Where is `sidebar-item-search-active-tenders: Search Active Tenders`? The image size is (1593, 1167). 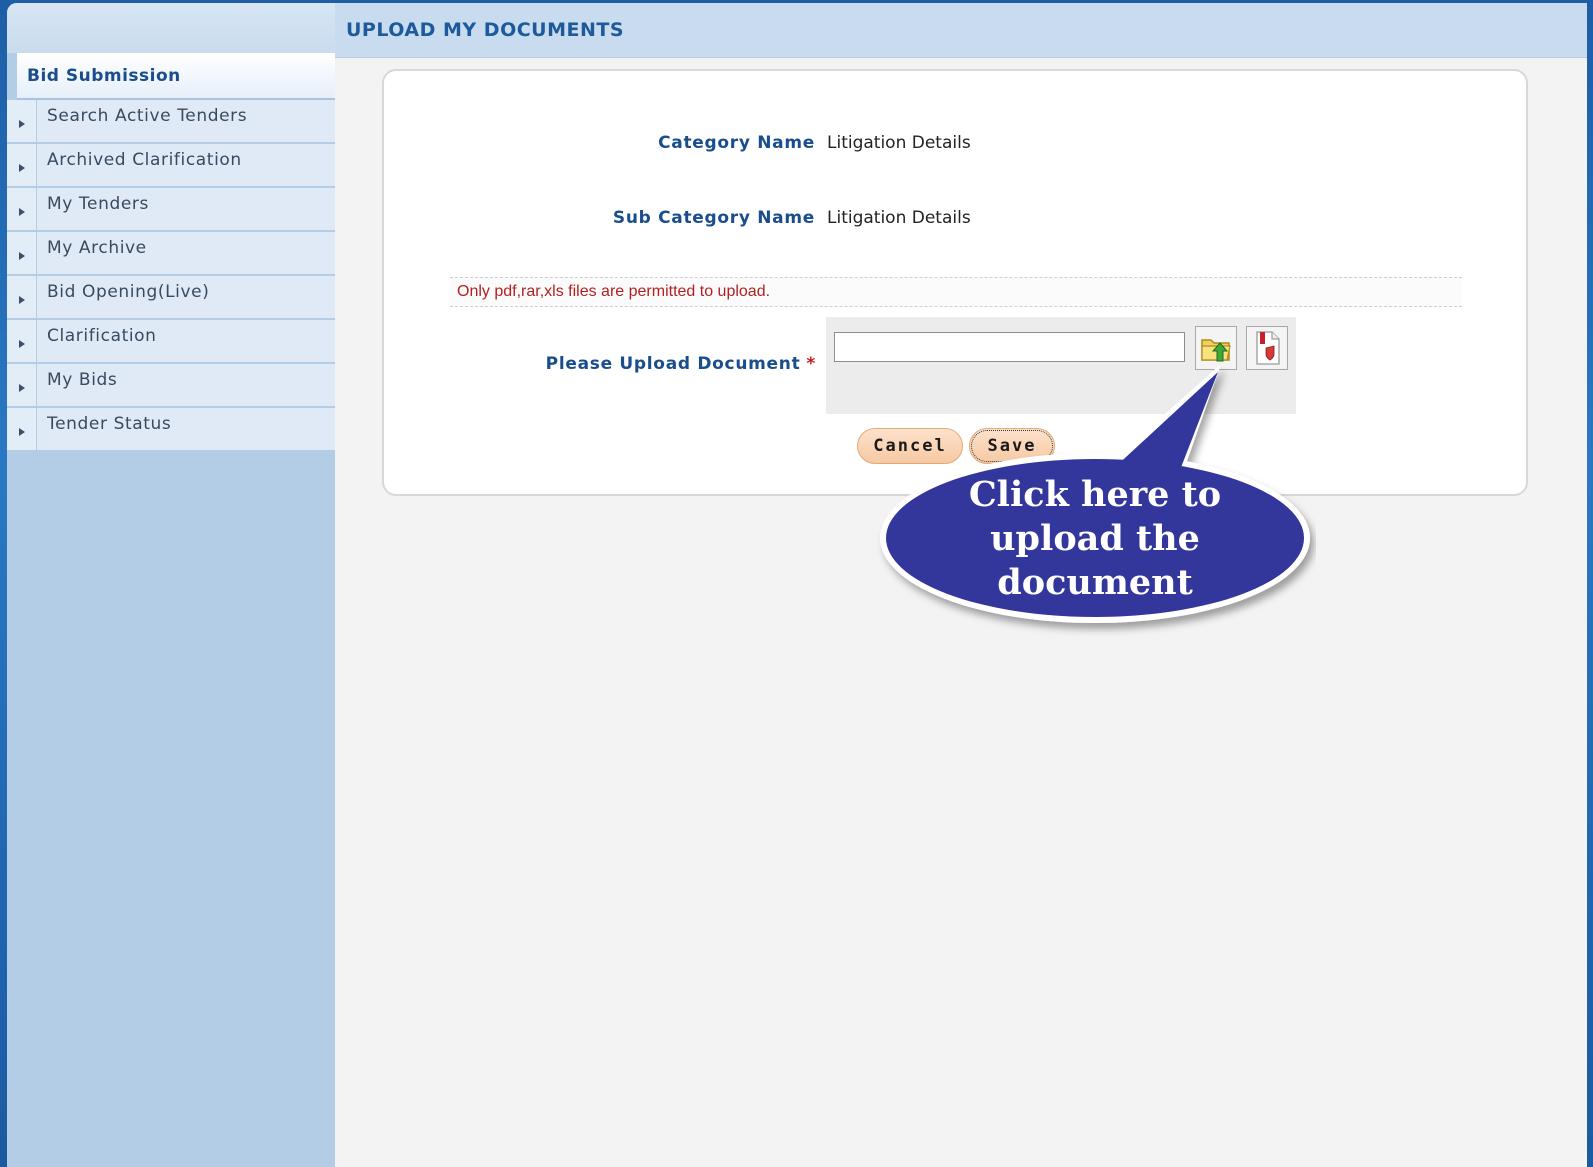
sidebar-item-search-active-tenders: Search Active Tenders is located at coordinates (171, 122).